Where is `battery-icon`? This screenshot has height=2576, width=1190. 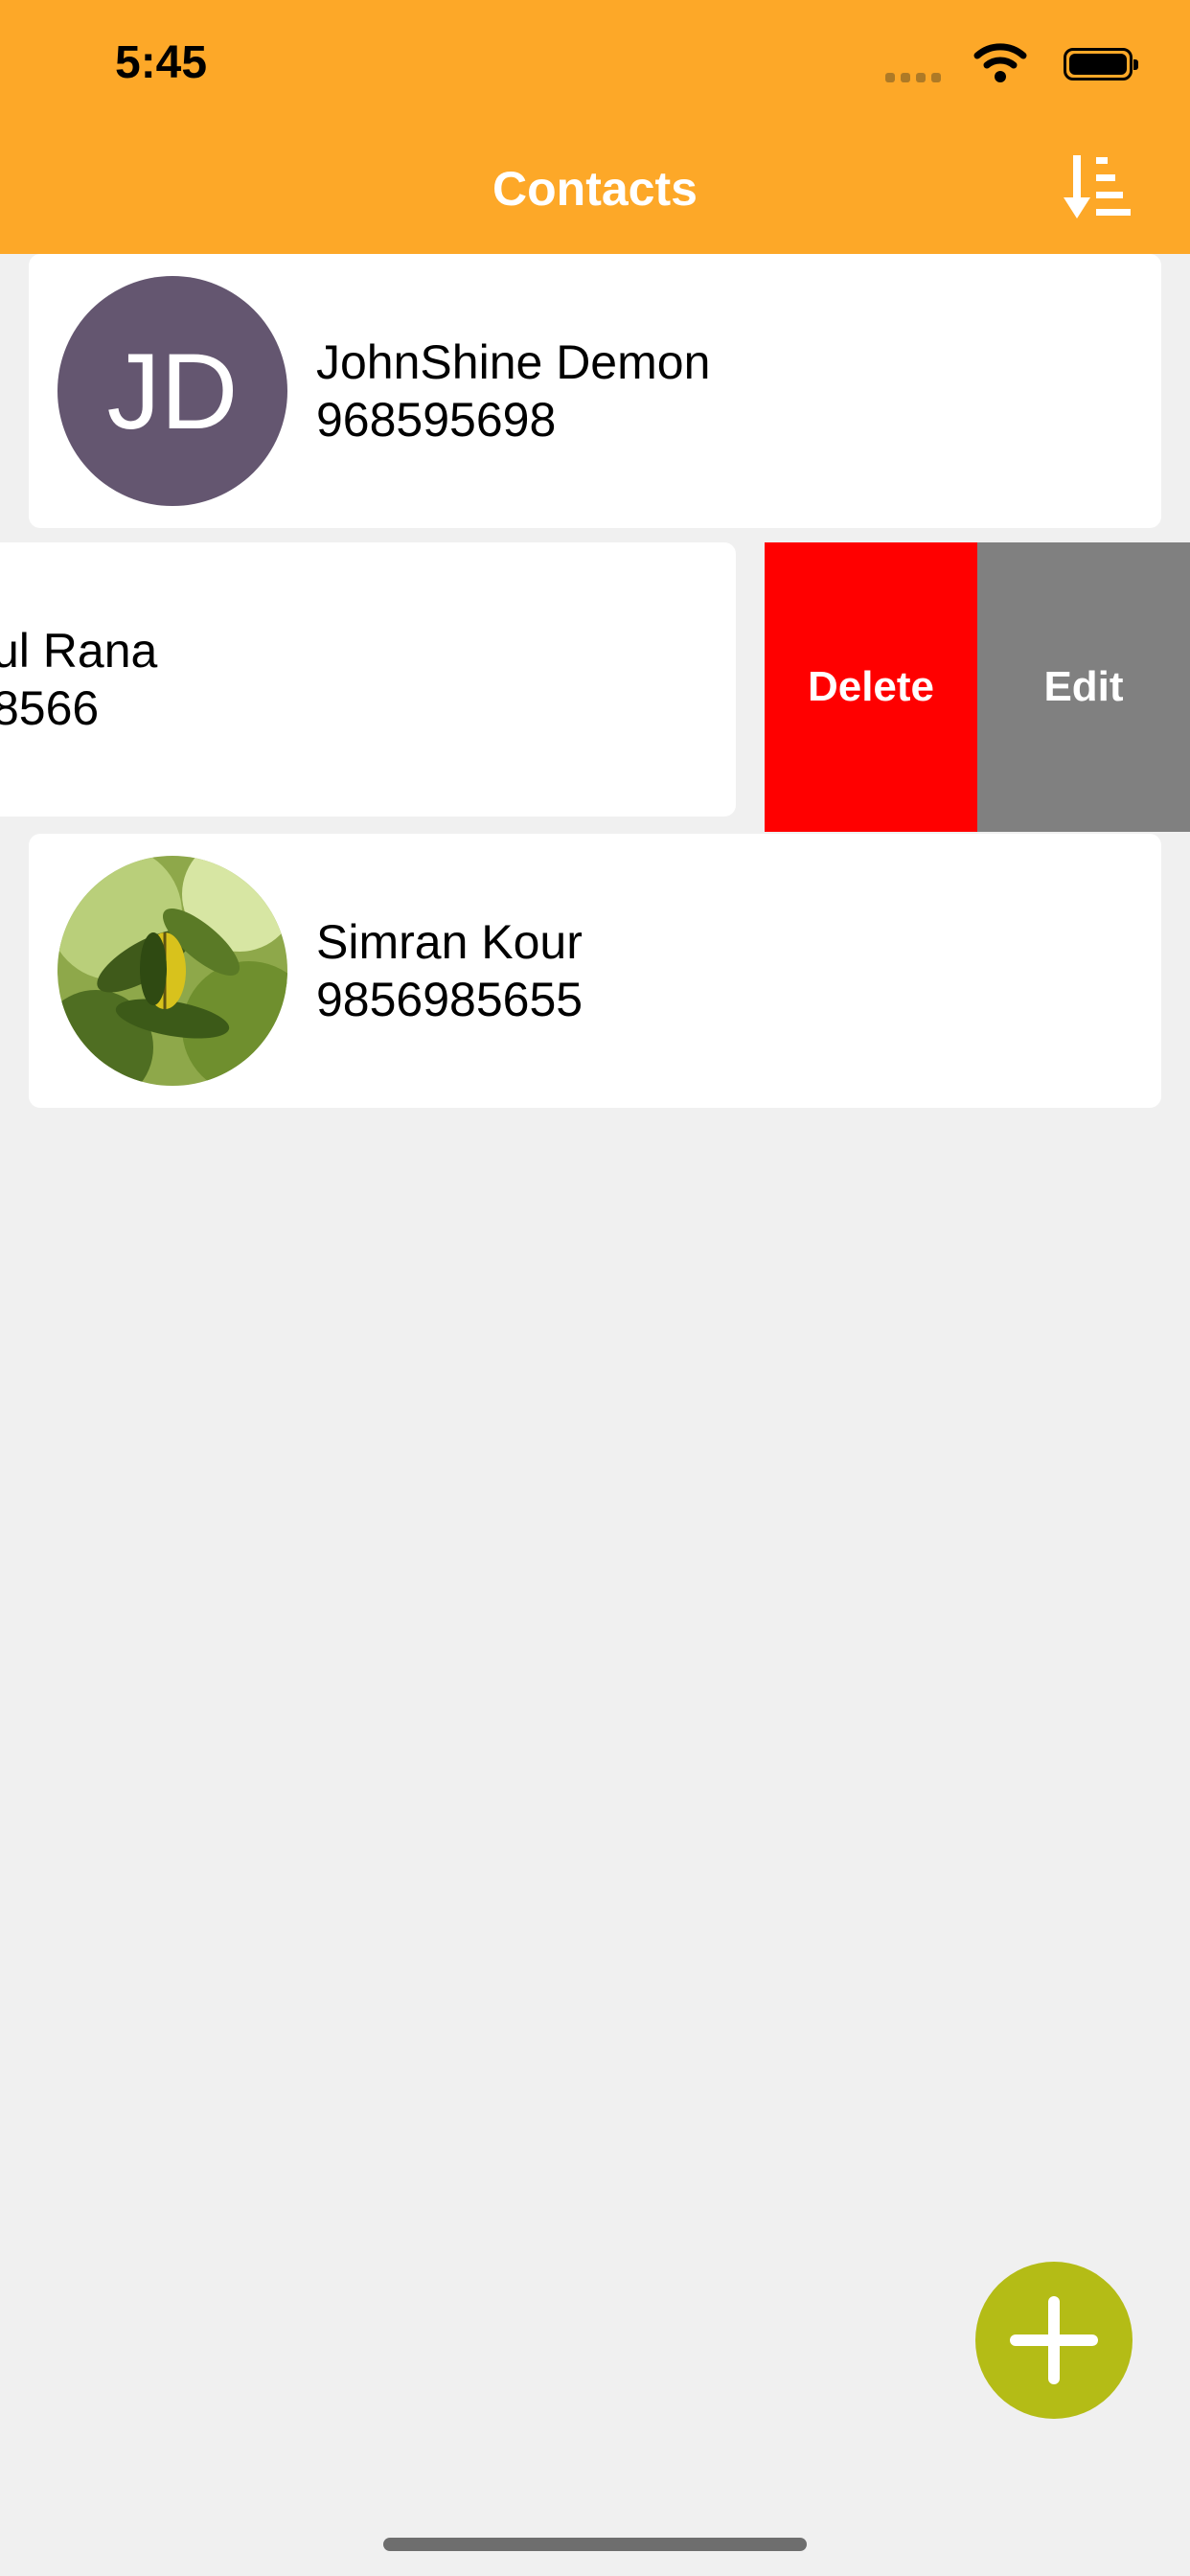
battery-icon is located at coordinates (1101, 64).